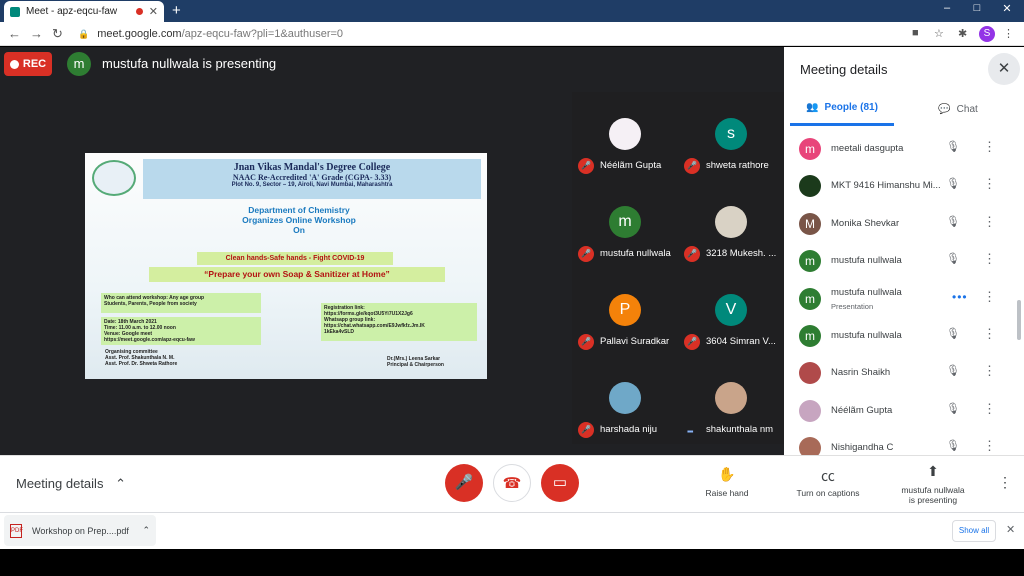 Image resolution: width=1024 pixels, height=576 pixels. What do you see at coordinates (939, 33) in the screenshot?
I see `bookmark-star-icon: ☆` at bounding box center [939, 33].